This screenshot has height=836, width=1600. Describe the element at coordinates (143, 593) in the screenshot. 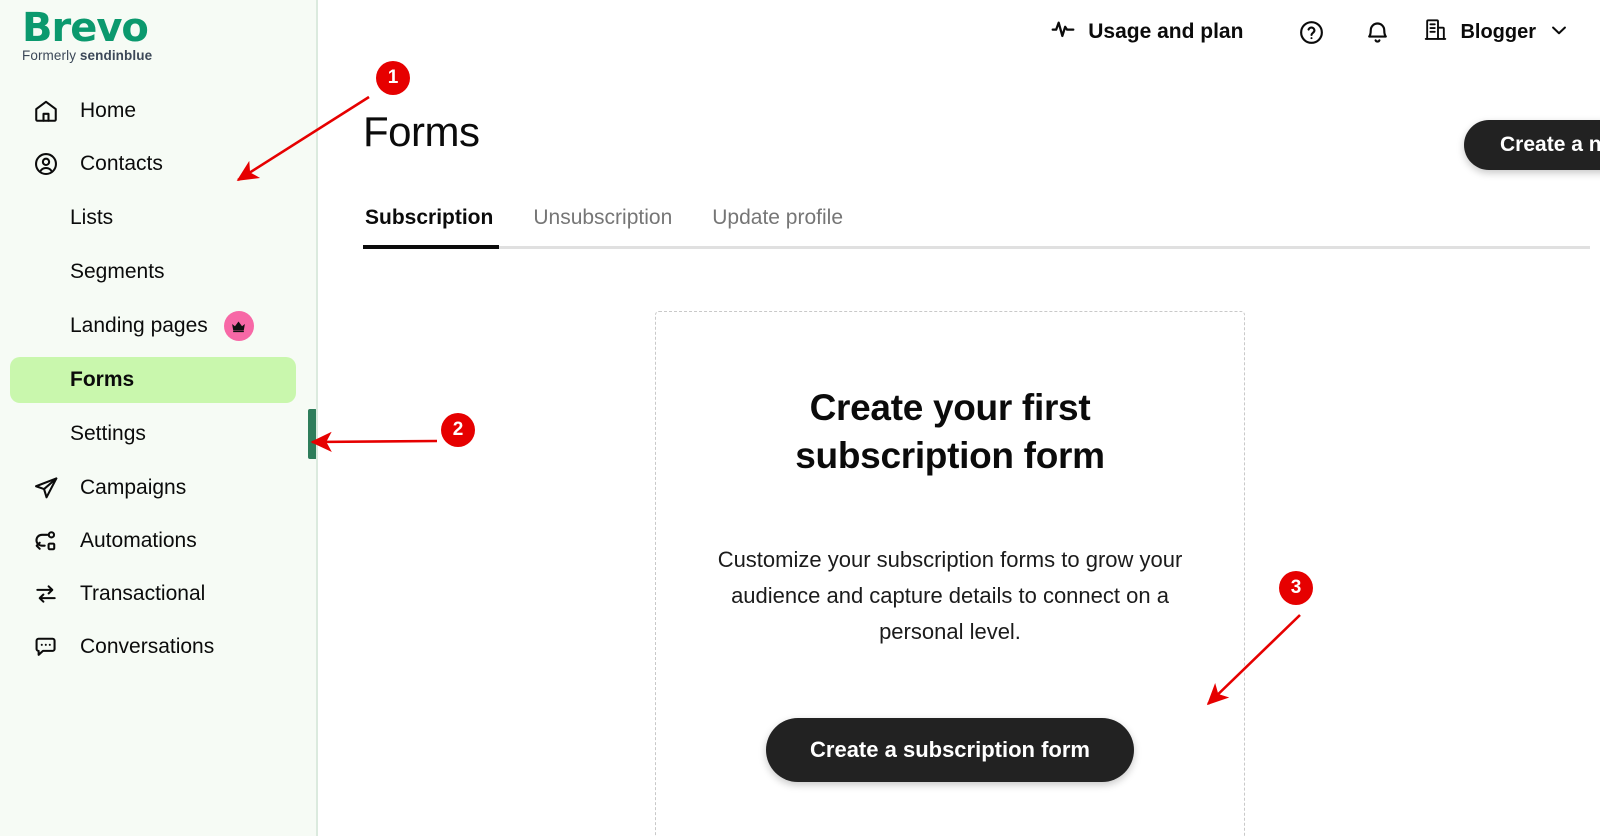

I see `sidebar-item-label: Transactional` at that location.